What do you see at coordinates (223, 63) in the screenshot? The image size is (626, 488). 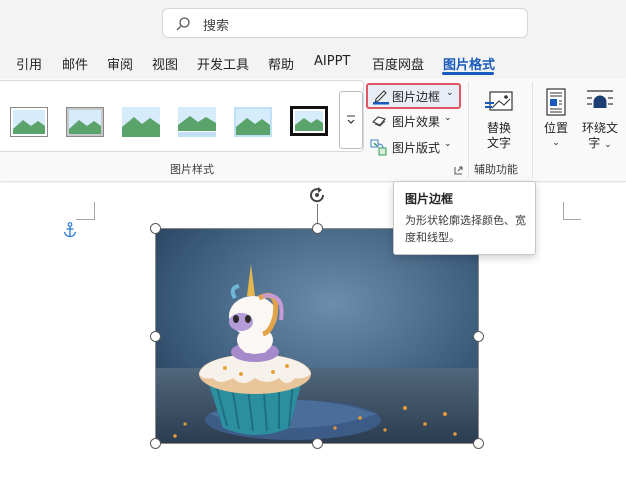 I see `tab-developer: 开发工具` at bounding box center [223, 63].